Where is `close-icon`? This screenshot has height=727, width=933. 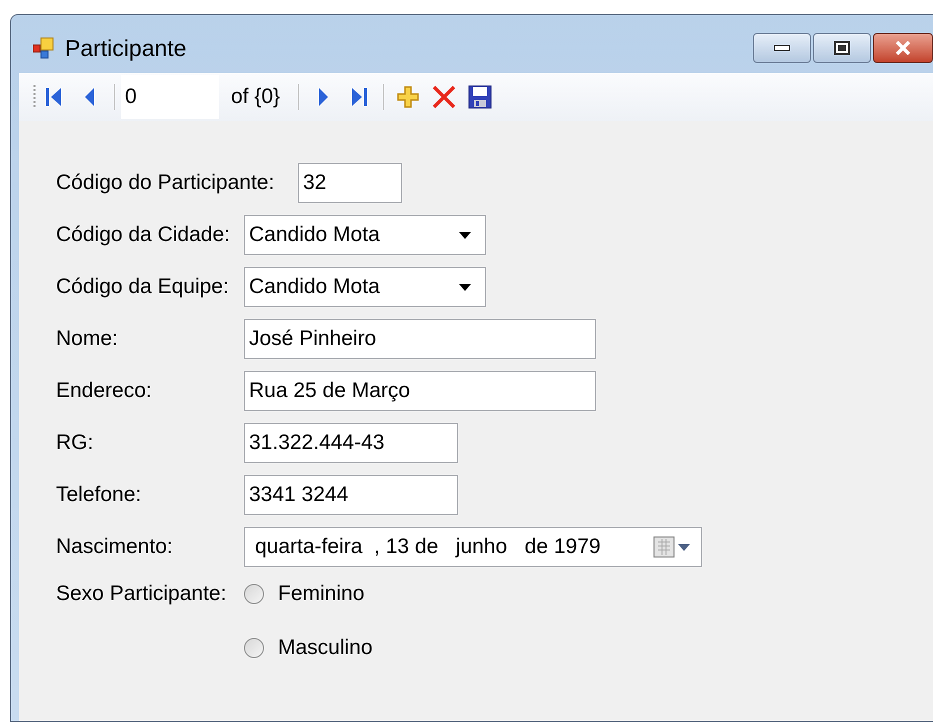 close-icon is located at coordinates (903, 48).